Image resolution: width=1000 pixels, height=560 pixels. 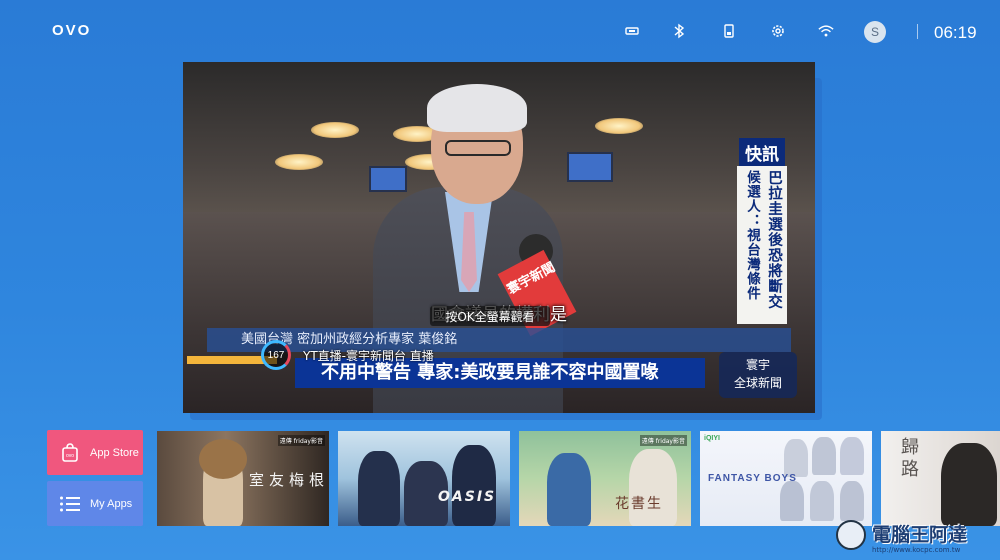 I want to click on app-store-button: ovo App Store, so click(x=95, y=452).